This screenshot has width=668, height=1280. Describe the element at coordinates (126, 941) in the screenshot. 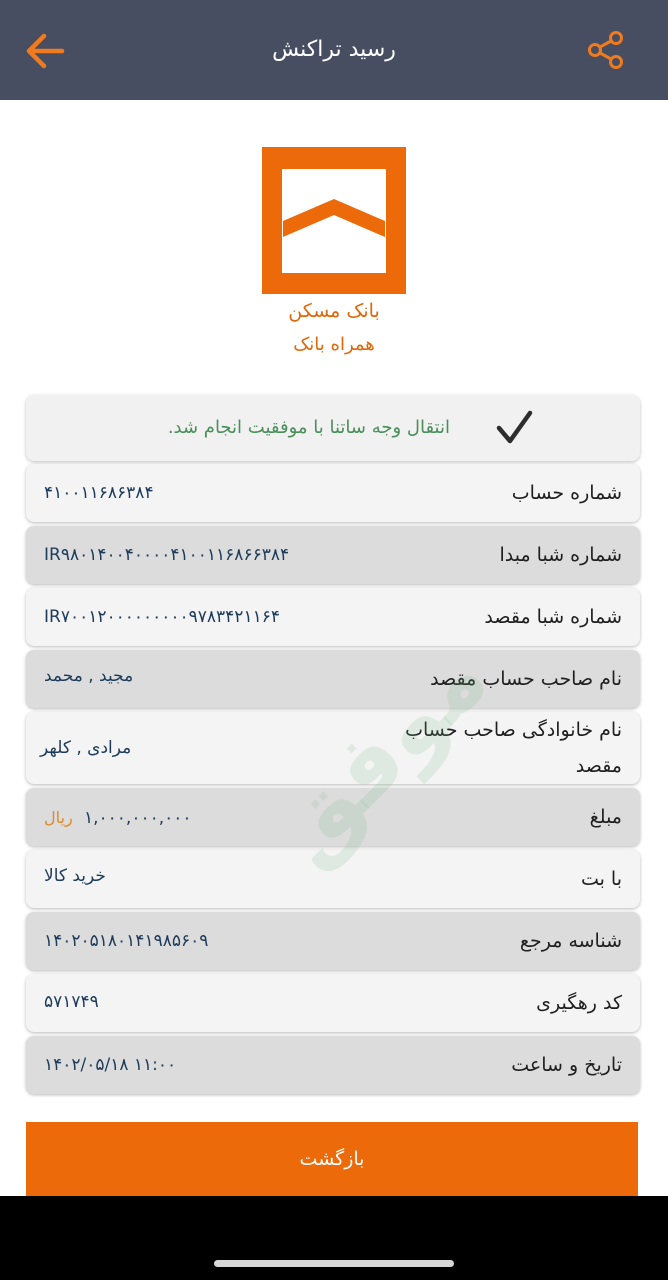

I see `row-value: ۱۴۰۲۰۵۱۸۰۱۴۱۹۸۵۶۰۹` at that location.